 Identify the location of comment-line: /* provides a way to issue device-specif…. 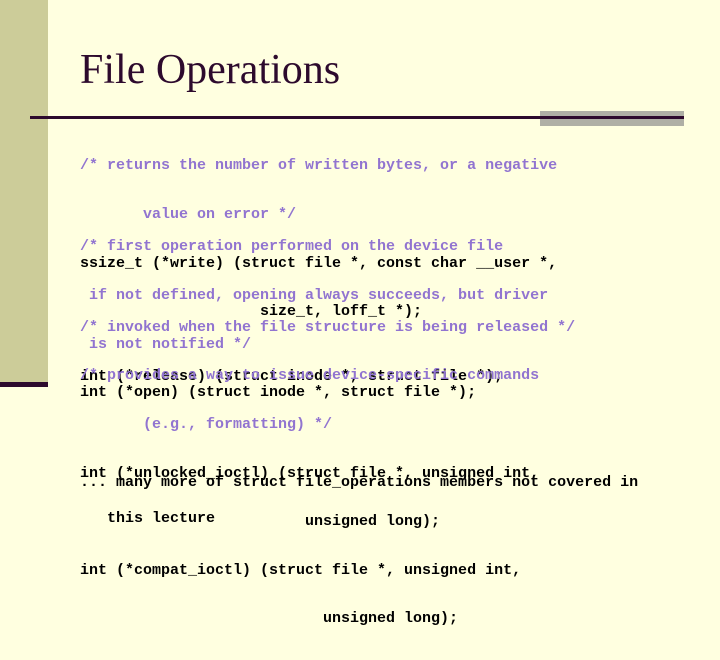
(310, 376).